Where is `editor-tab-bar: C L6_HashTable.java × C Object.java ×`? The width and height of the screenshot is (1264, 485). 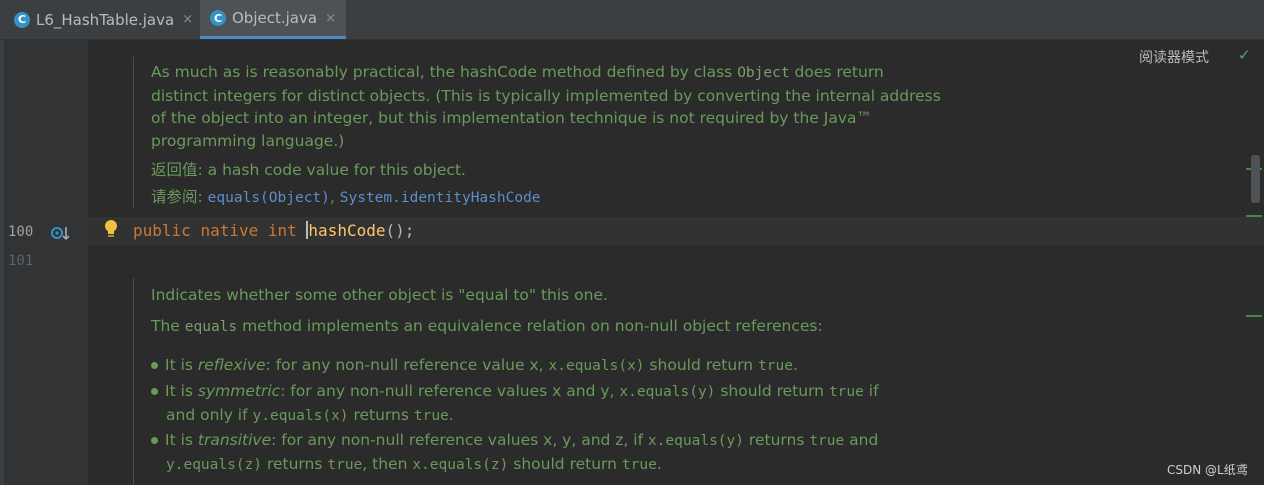
editor-tab-bar: C L6_HashTable.java × C Object.java × is located at coordinates (632, 20).